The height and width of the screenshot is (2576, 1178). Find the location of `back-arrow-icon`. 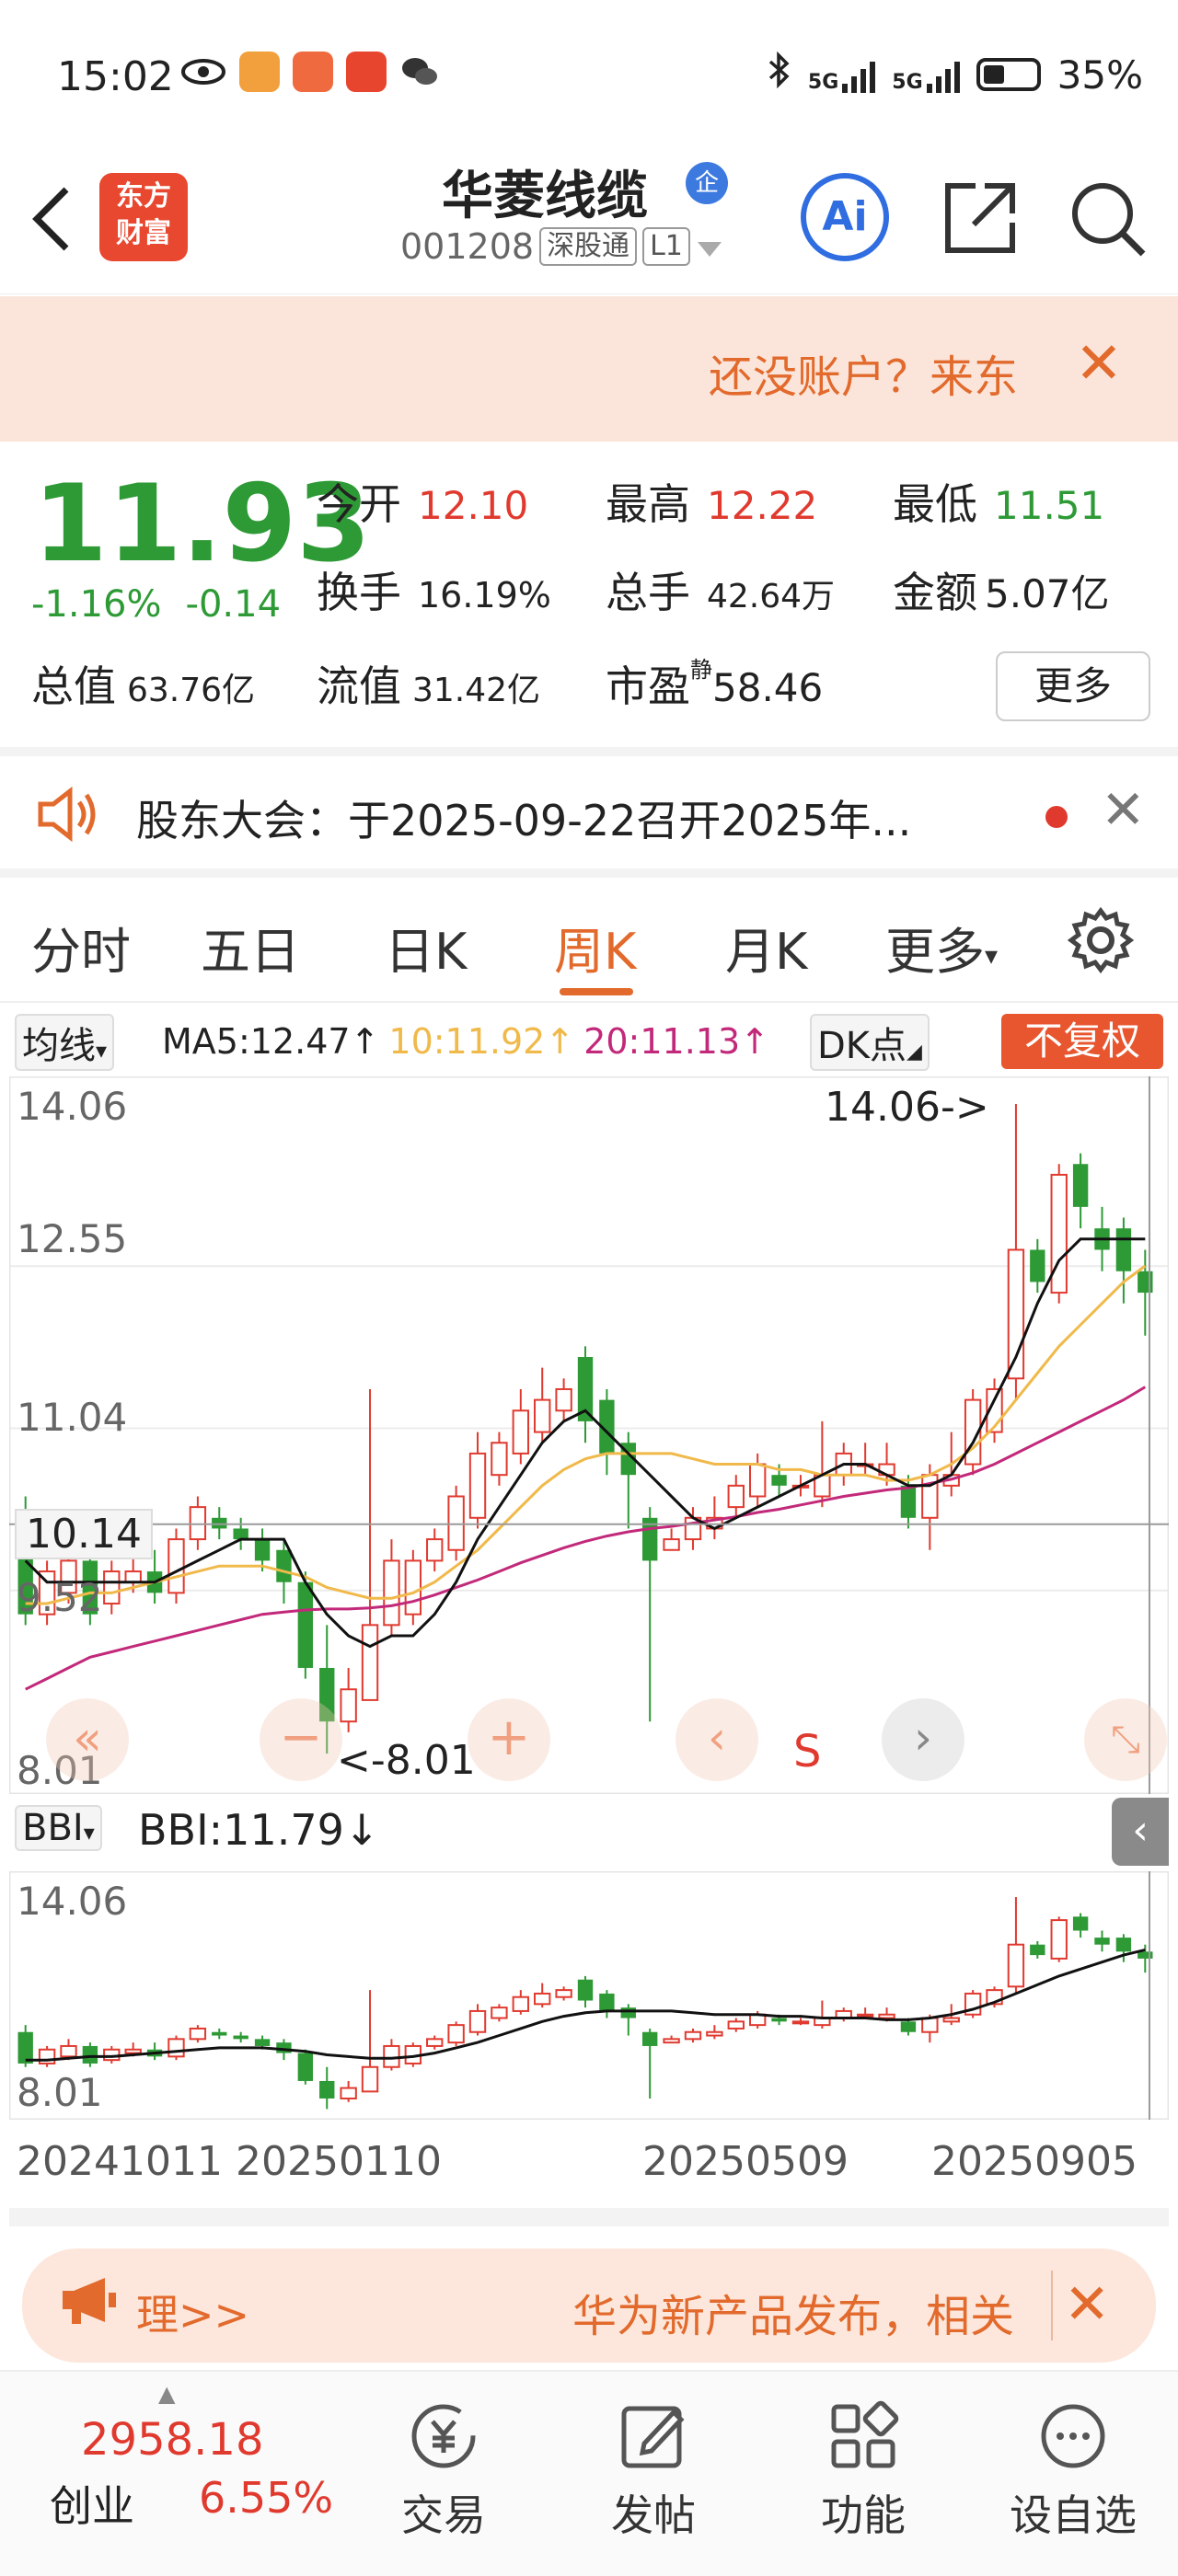

back-arrow-icon is located at coordinates (53, 224).